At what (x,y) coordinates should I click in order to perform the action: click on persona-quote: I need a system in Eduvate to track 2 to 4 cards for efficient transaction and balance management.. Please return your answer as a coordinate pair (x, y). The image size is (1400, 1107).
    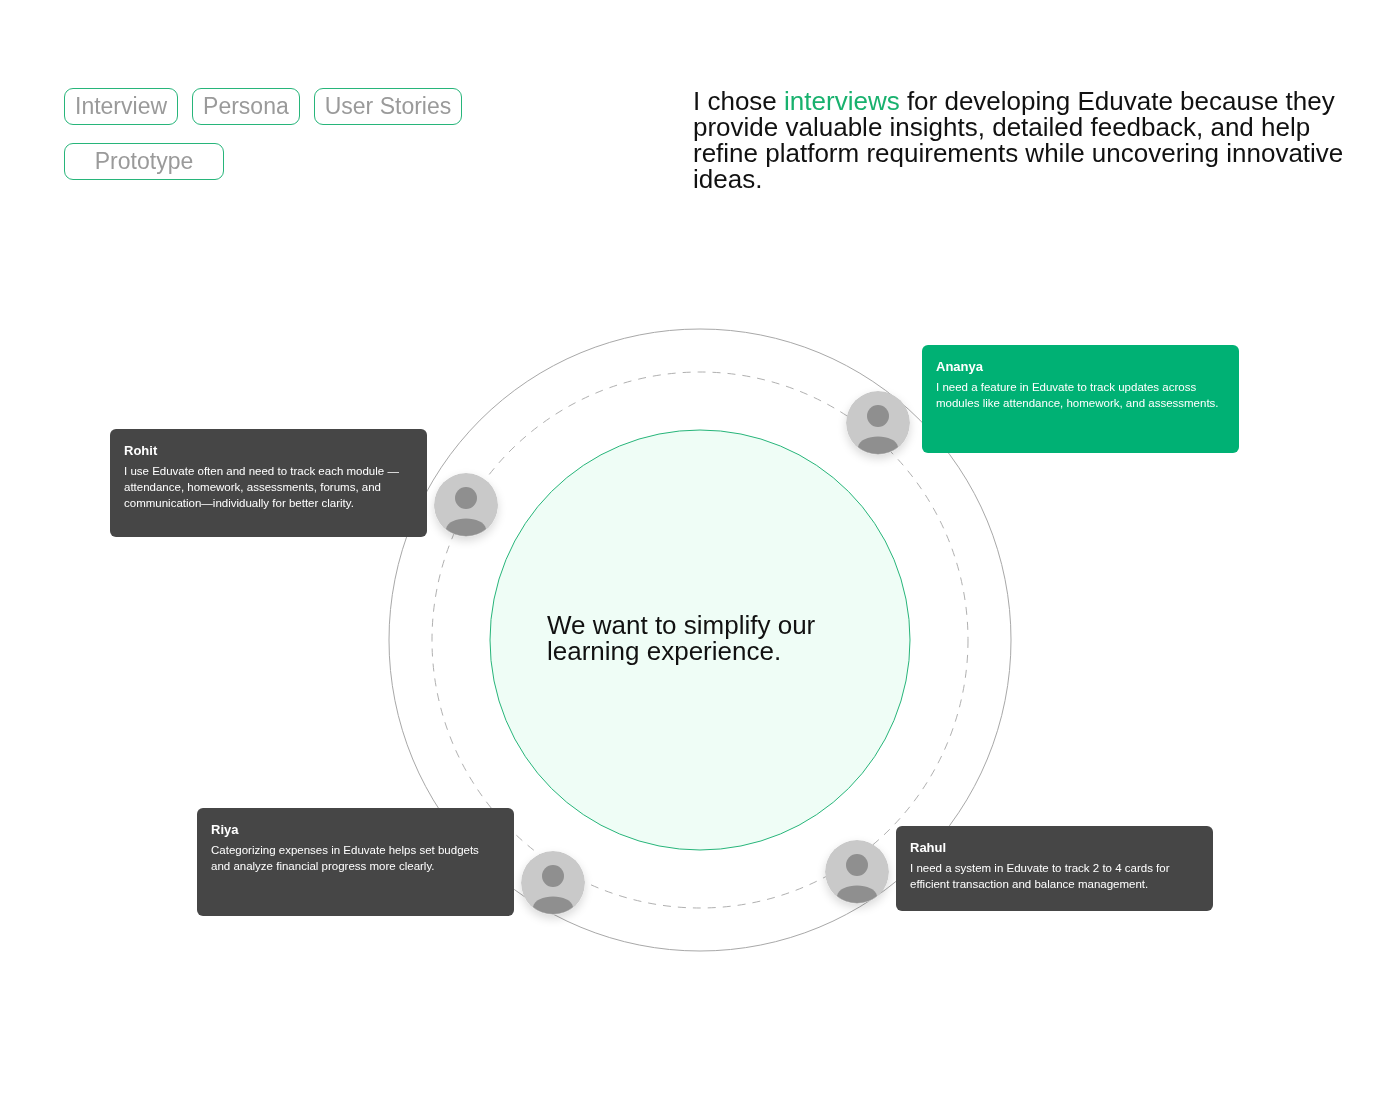
    Looking at the image, I should click on (1040, 876).